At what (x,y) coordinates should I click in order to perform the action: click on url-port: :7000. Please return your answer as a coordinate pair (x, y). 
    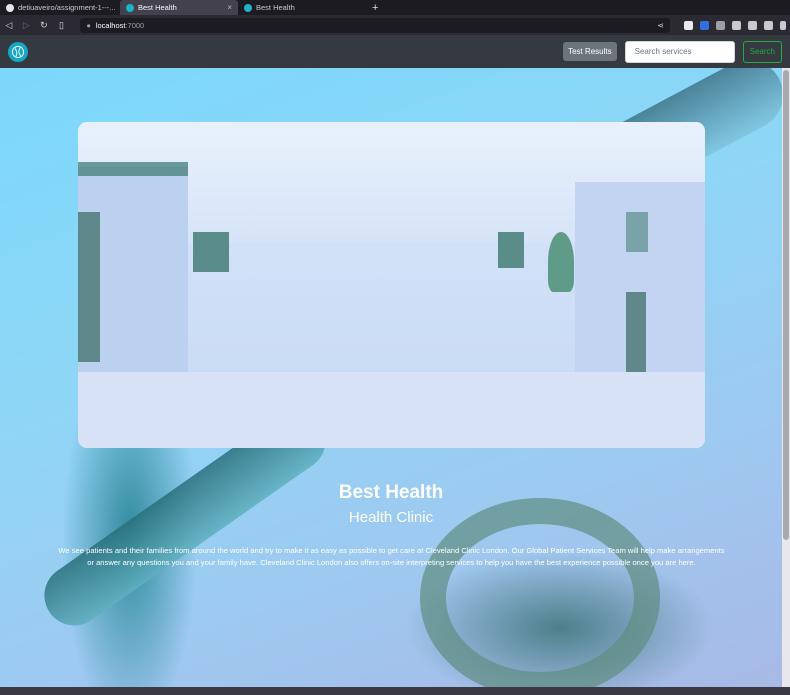
    Looking at the image, I should click on (135, 25).